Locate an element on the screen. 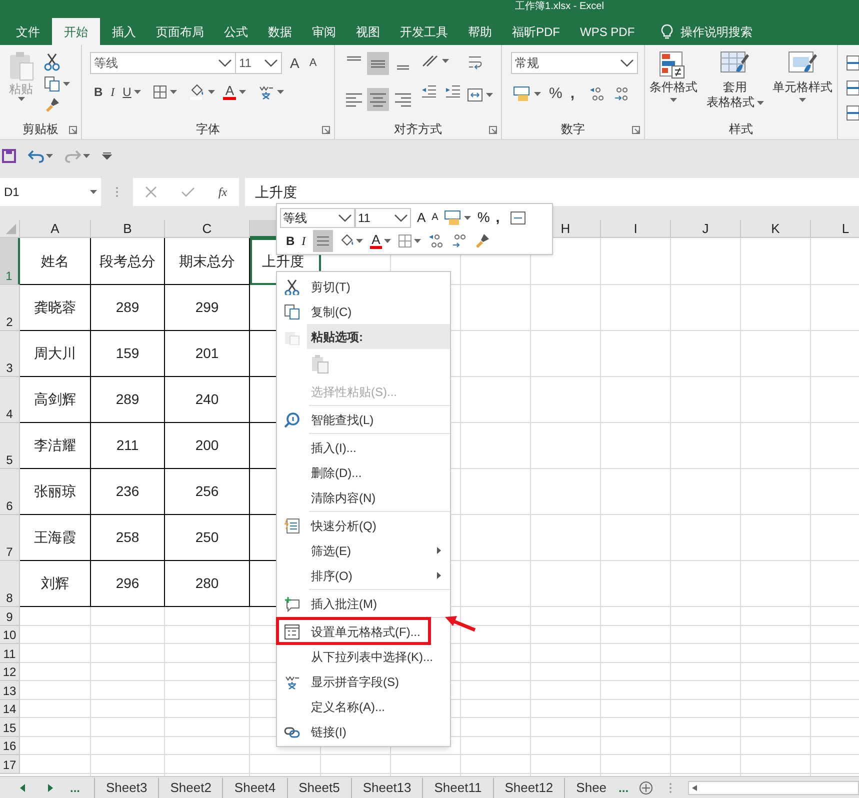 This screenshot has height=798, width=859. ribbon-tab: 文件 is located at coordinates (28, 31).